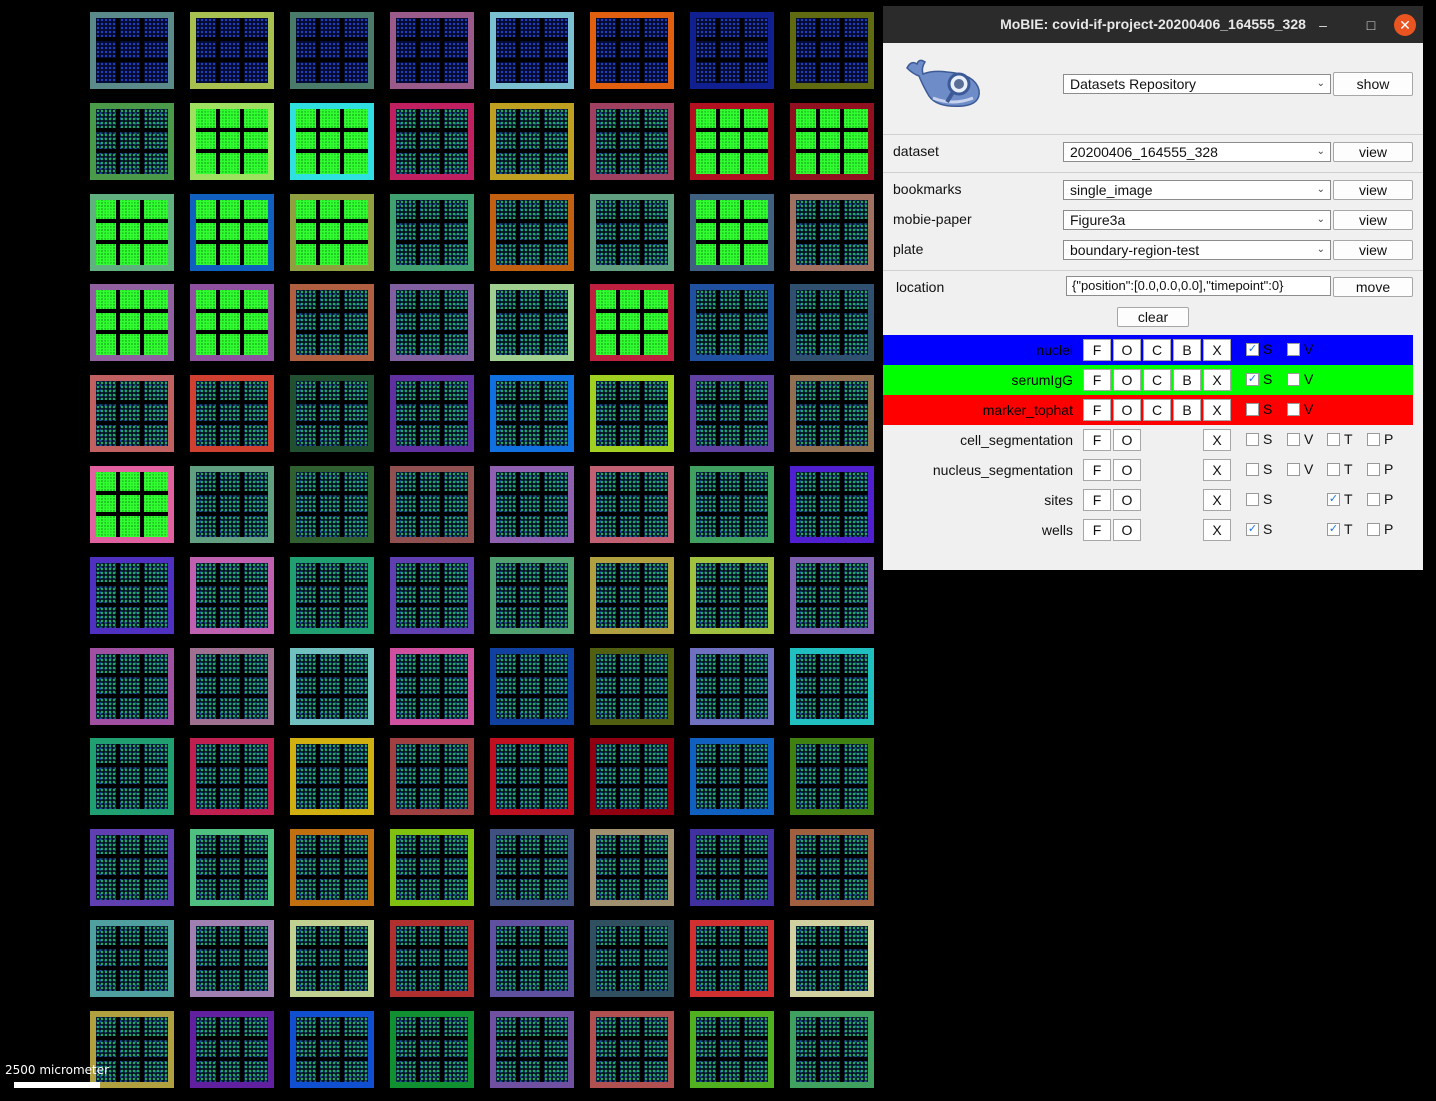 This screenshot has width=1436, height=1101. What do you see at coordinates (1373, 84) in the screenshot?
I see `show-button: show` at bounding box center [1373, 84].